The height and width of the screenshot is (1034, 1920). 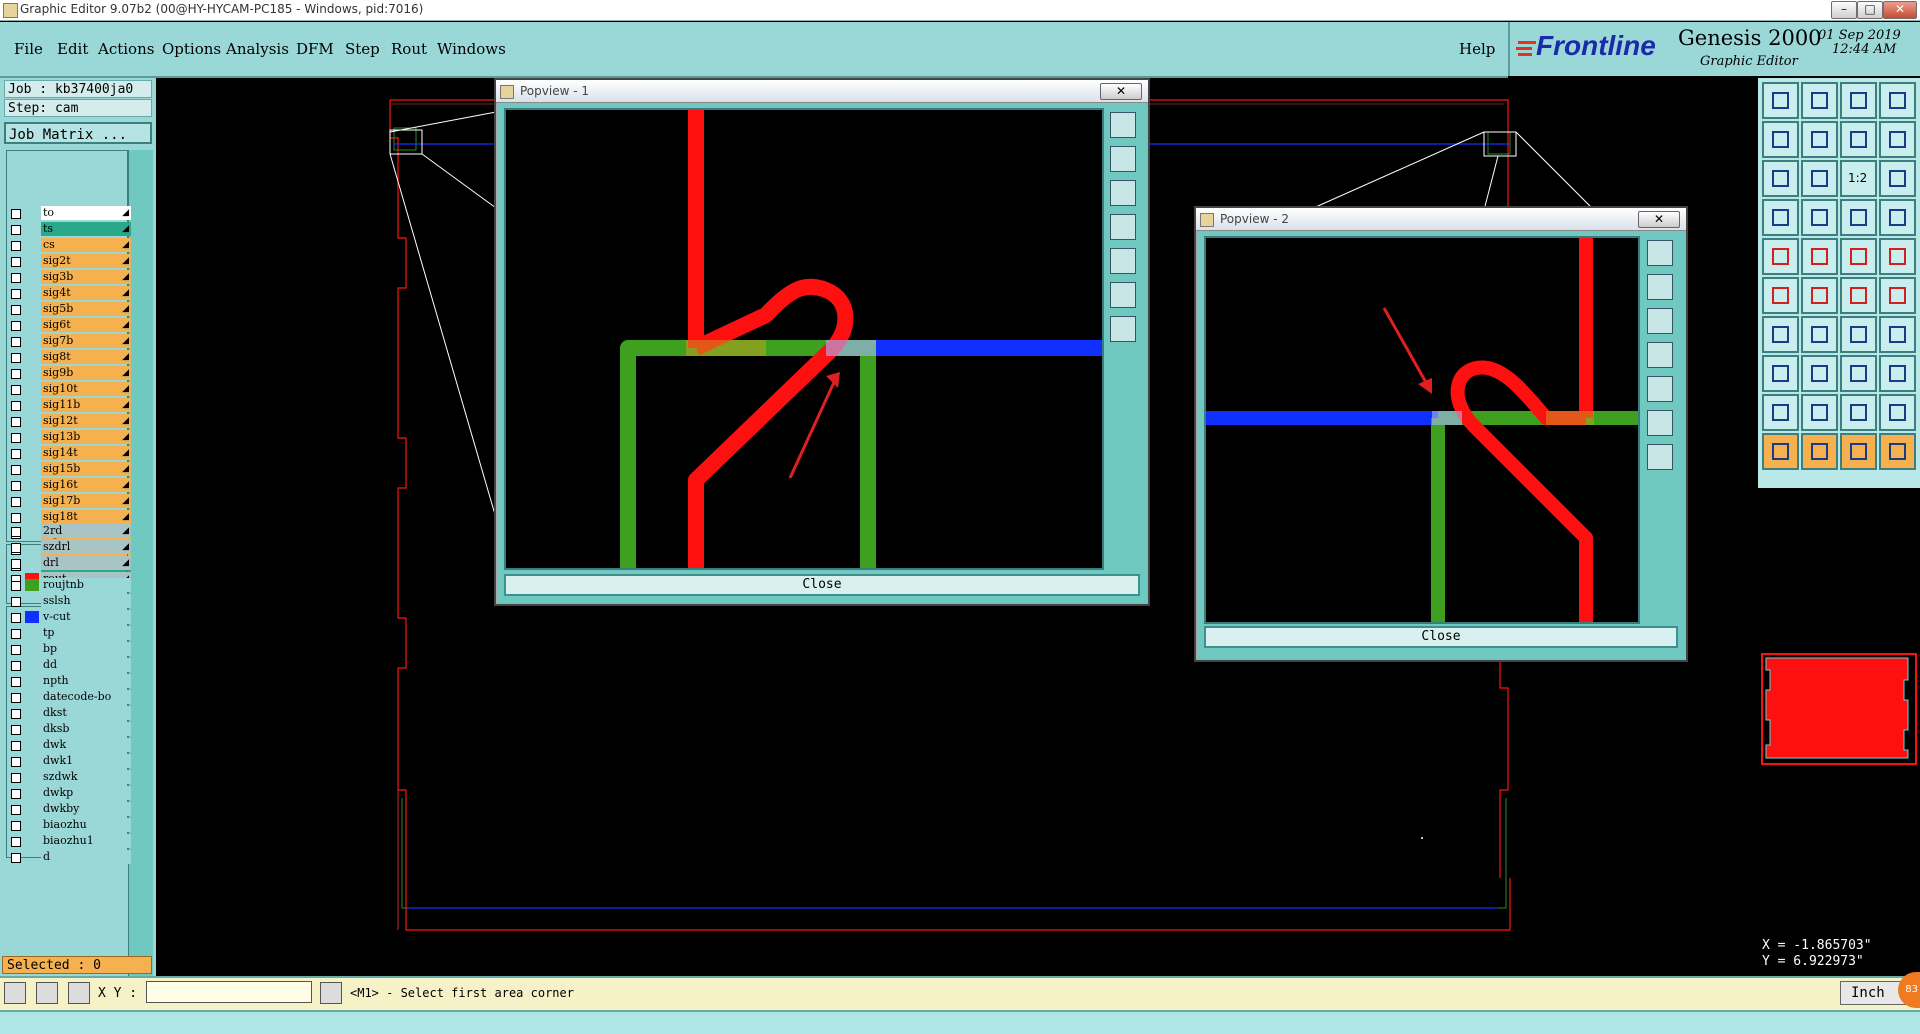 What do you see at coordinates (1123, 227) in the screenshot?
I see `popview-pan-left-icon` at bounding box center [1123, 227].